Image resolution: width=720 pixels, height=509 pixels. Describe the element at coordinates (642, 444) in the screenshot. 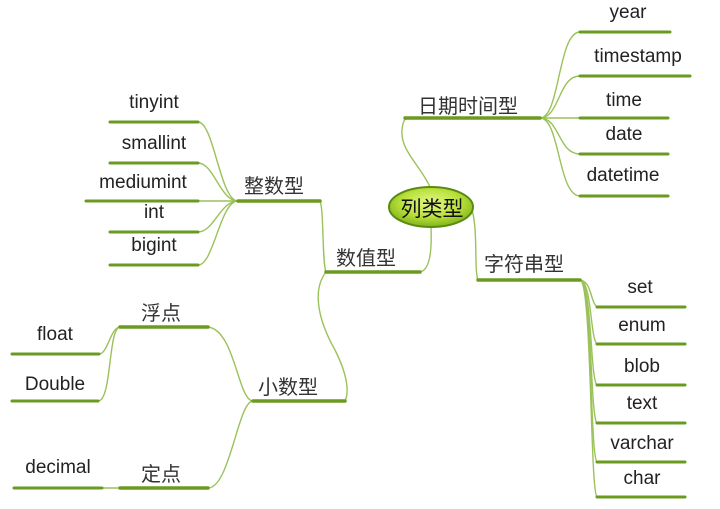

I see `string-item-varchar: varchar` at that location.